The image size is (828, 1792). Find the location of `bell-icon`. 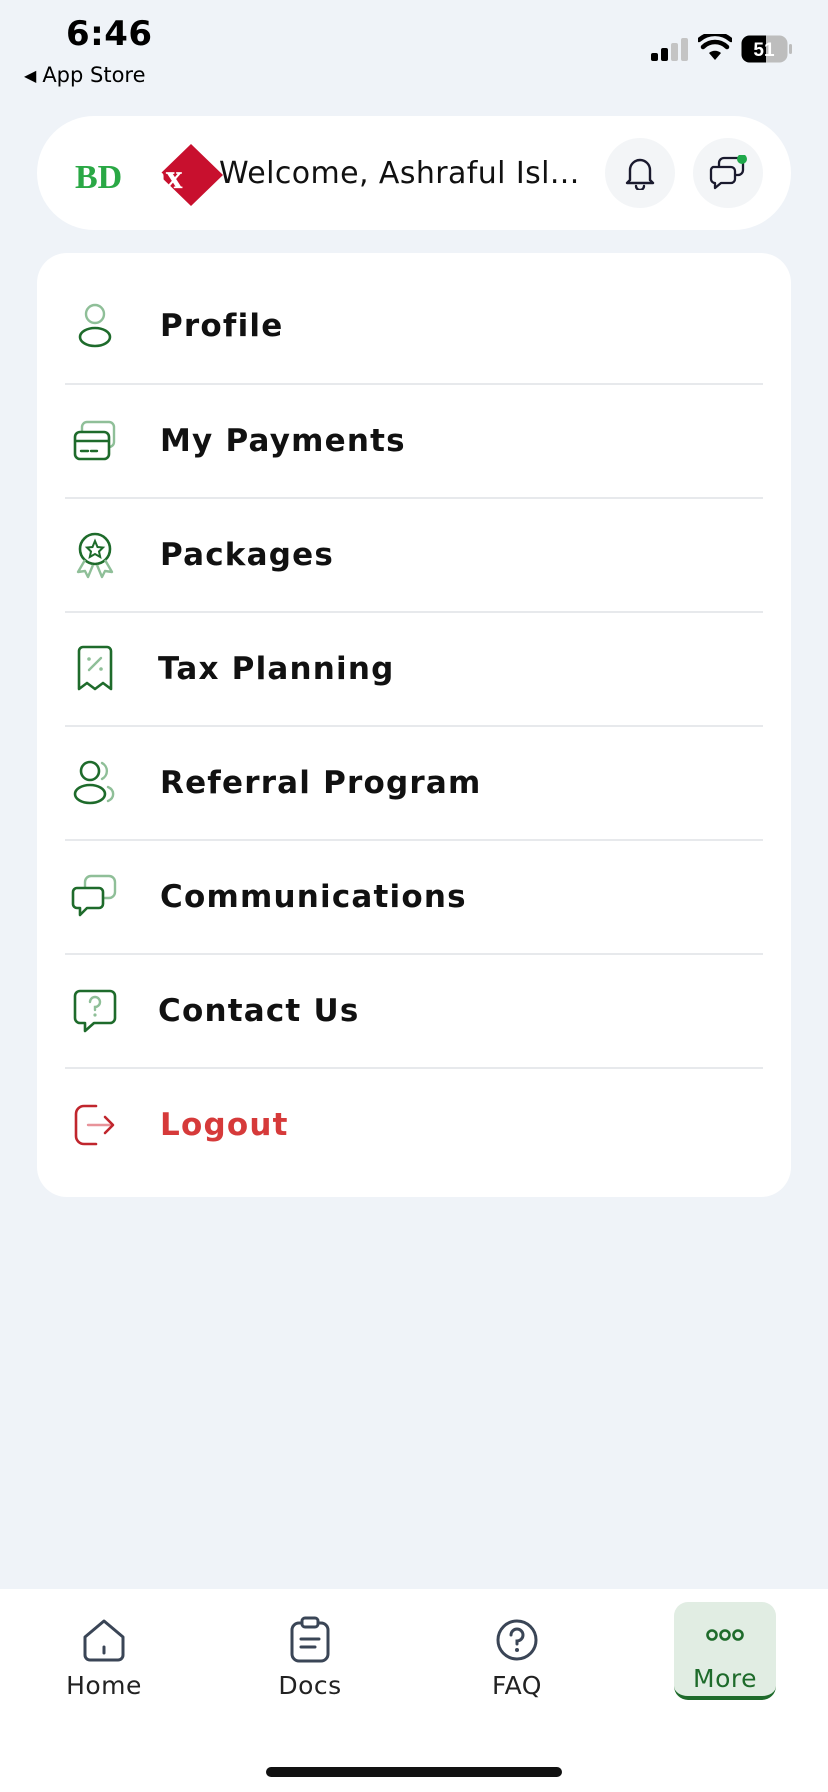

bell-icon is located at coordinates (640, 174).